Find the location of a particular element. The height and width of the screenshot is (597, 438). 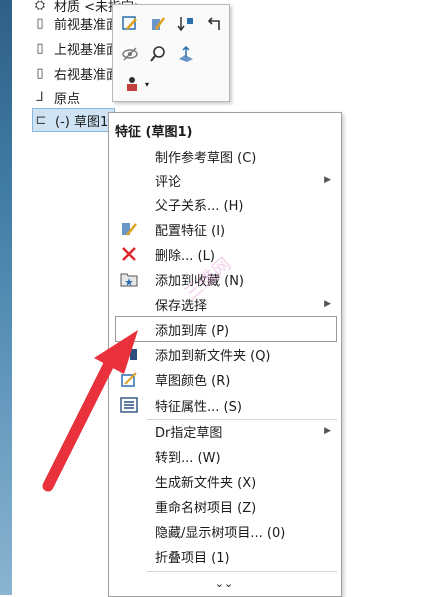

rollback-icon is located at coordinates (185, 24).